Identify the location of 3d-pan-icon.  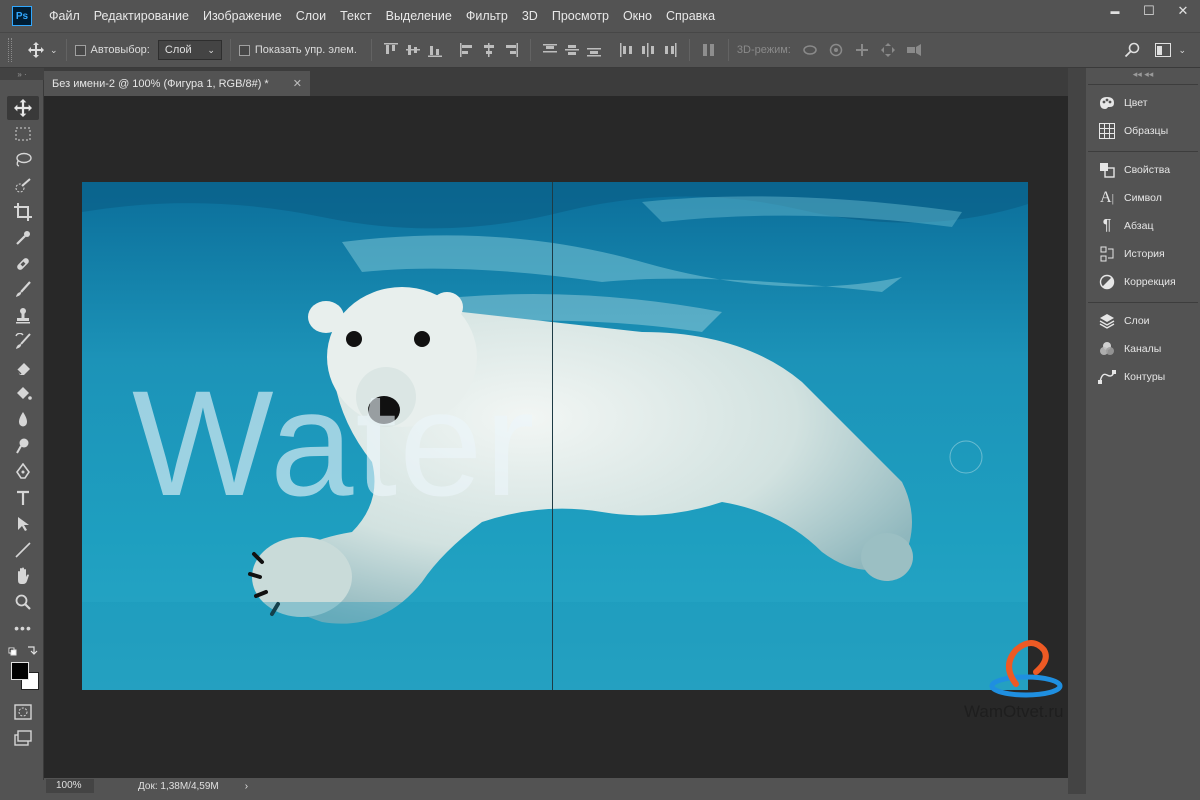
(862, 50).